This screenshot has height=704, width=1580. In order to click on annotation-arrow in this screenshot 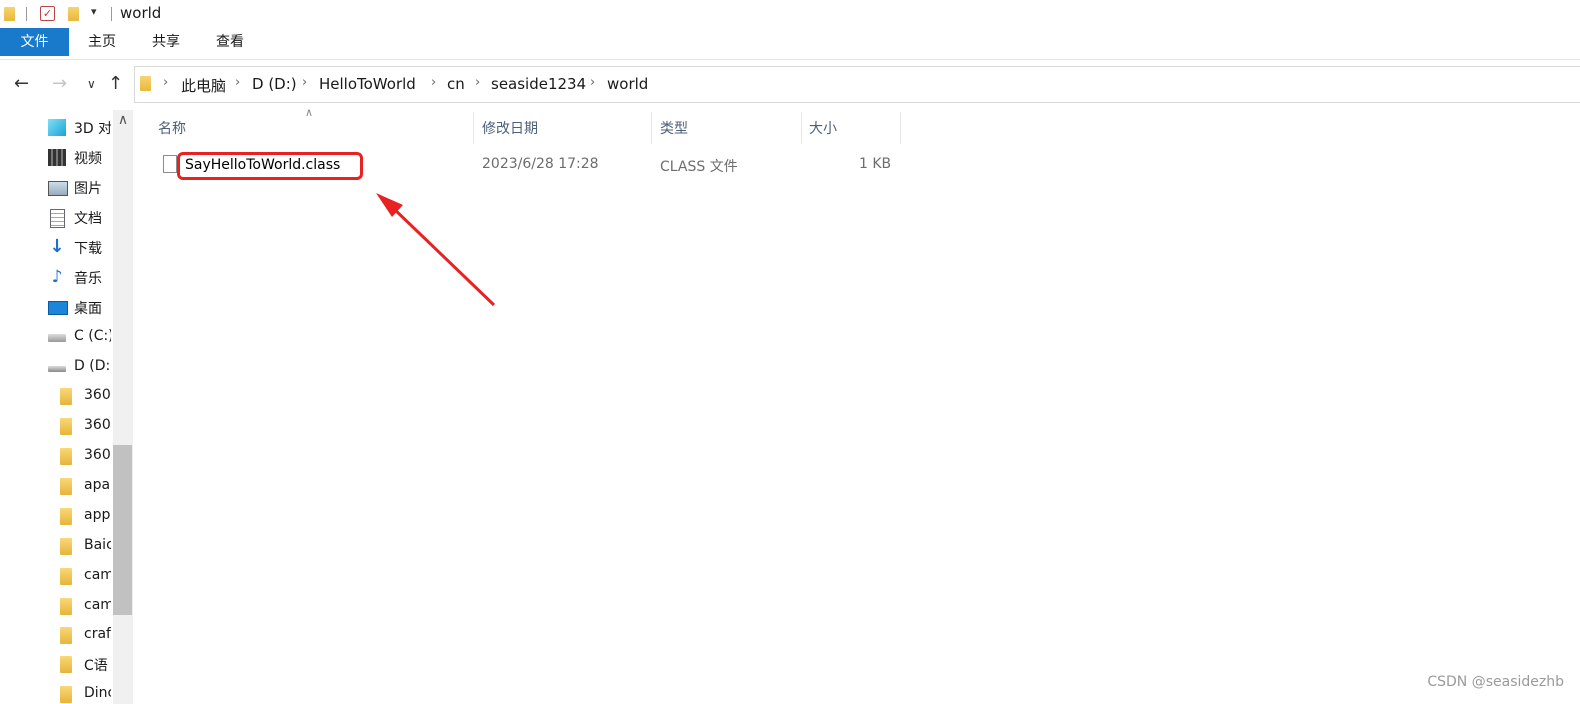, I will do `click(436, 250)`.